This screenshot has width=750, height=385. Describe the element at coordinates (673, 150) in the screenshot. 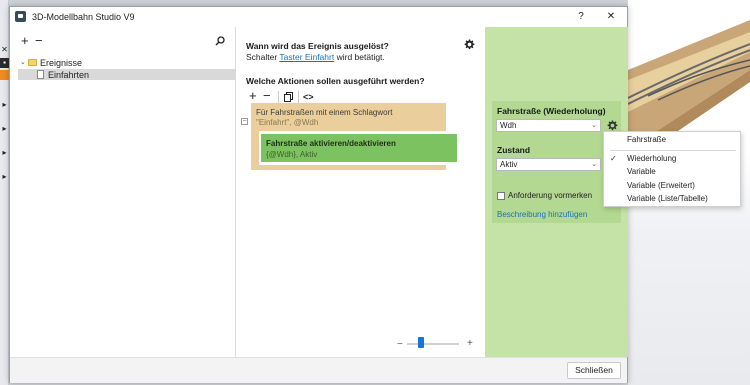

I see `dropdown-divider` at that location.